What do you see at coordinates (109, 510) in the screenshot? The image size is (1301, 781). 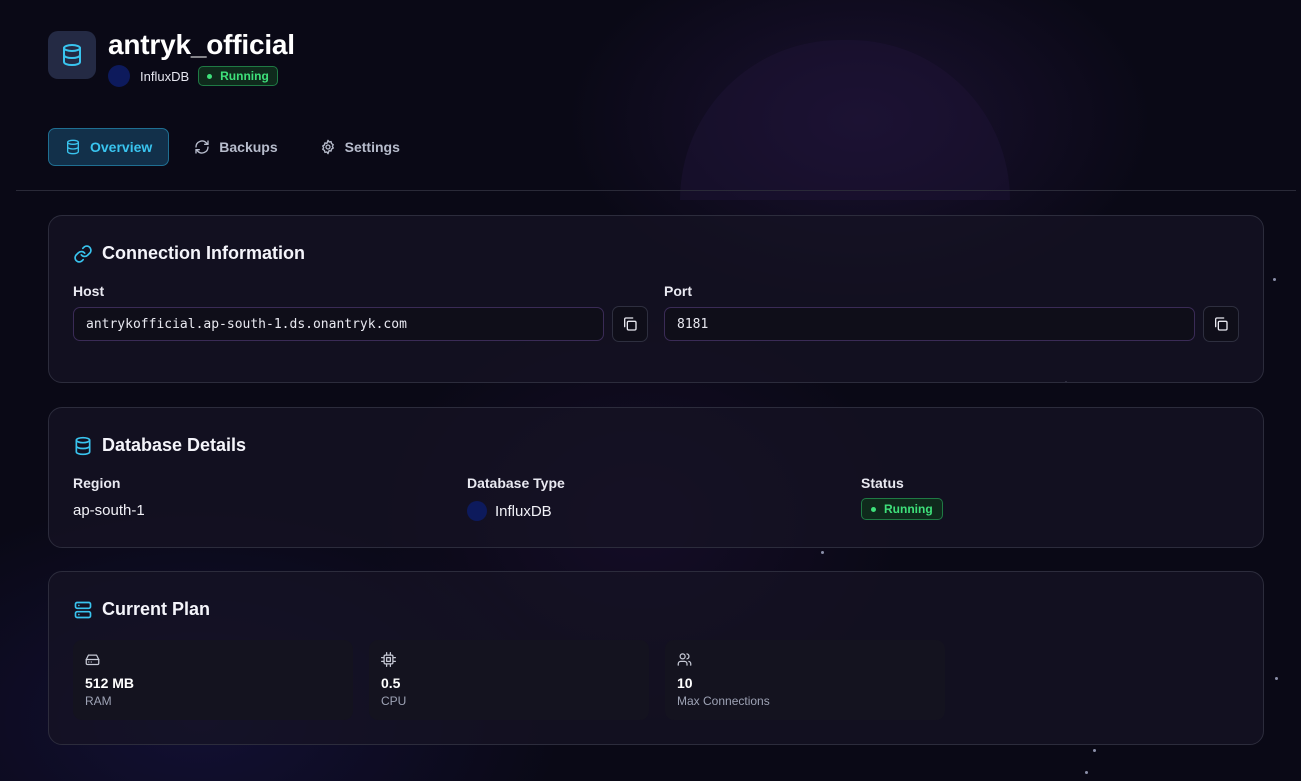 I see `region-value: ap-south-1` at bounding box center [109, 510].